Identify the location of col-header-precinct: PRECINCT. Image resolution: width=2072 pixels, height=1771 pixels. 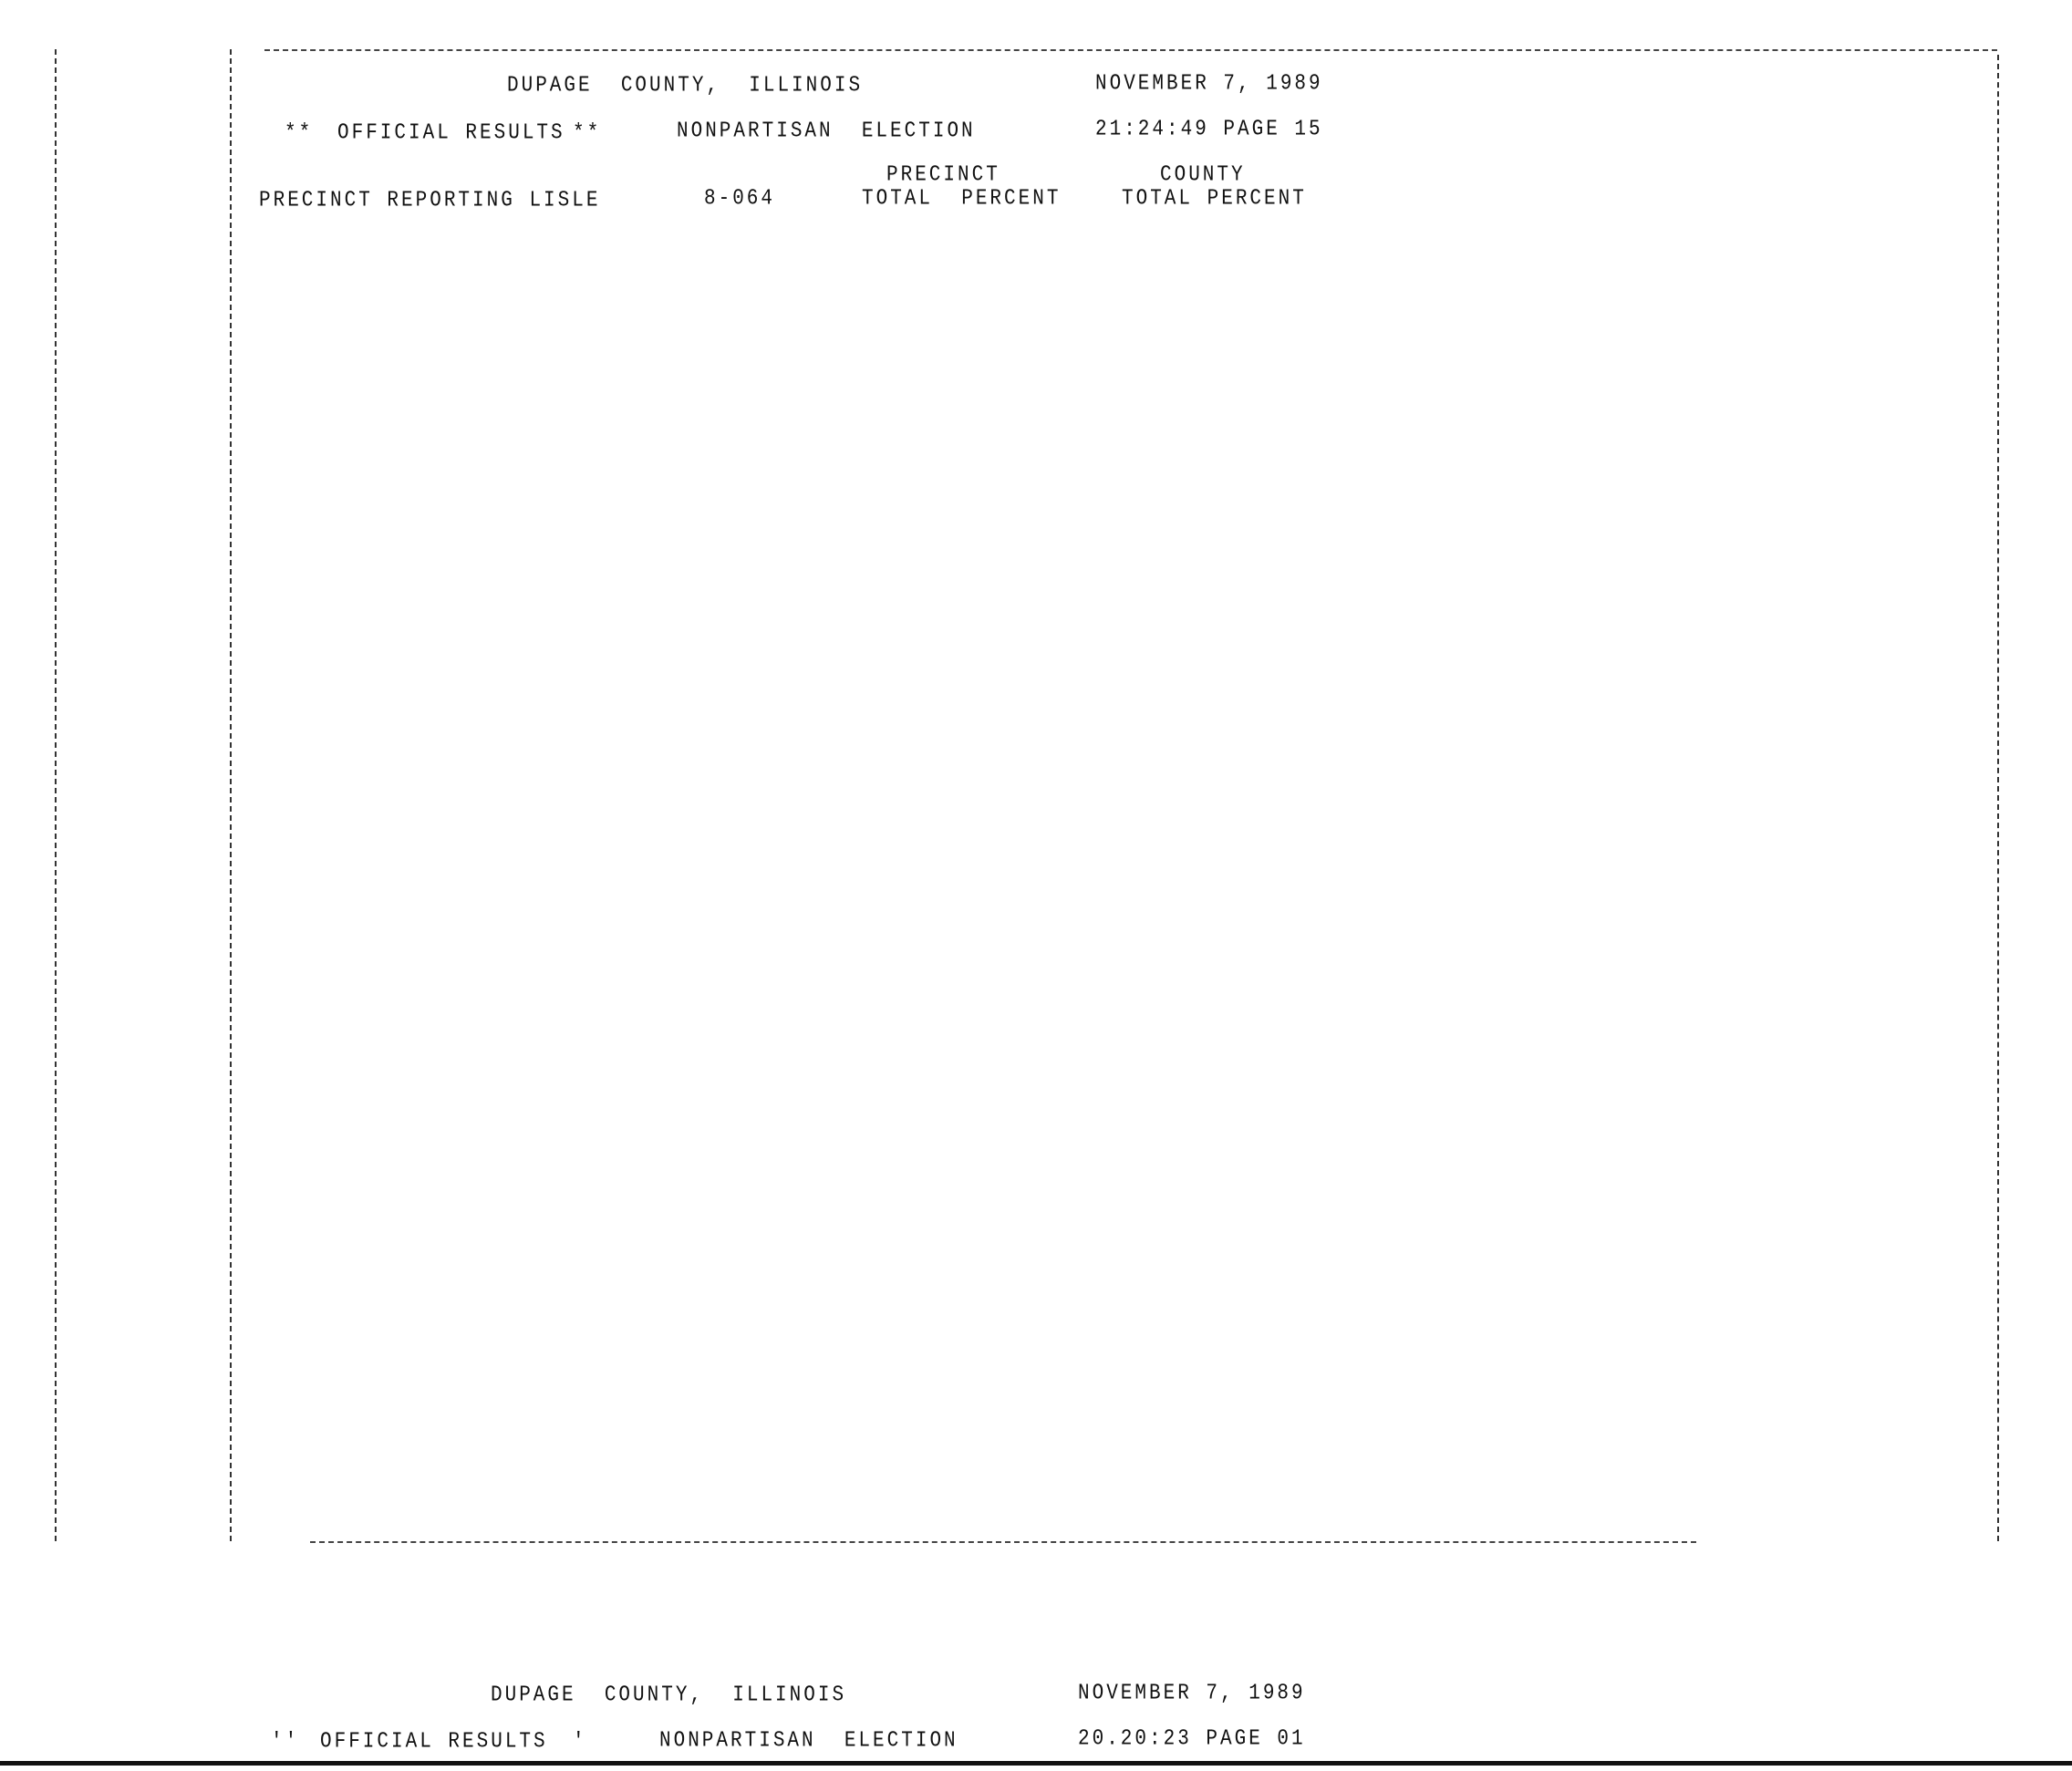
(943, 175).